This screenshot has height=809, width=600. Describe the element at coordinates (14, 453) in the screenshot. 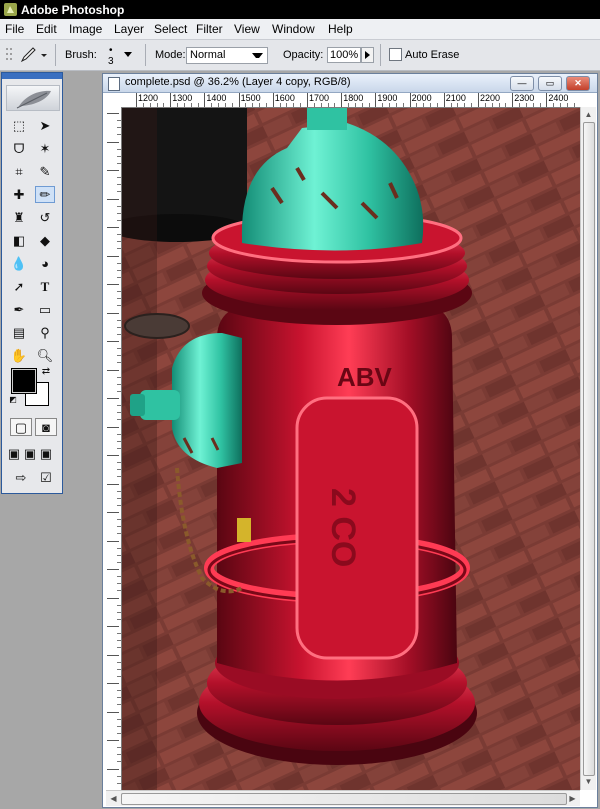

I see `screen-mode-standard-icon: ▣` at that location.